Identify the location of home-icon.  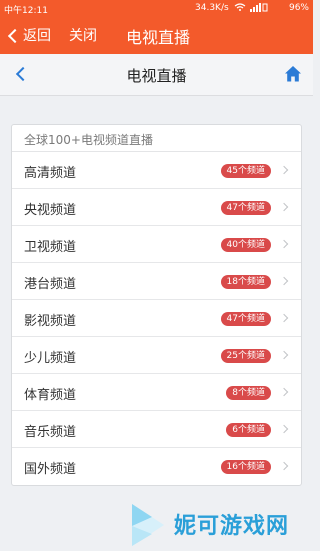
(293, 74).